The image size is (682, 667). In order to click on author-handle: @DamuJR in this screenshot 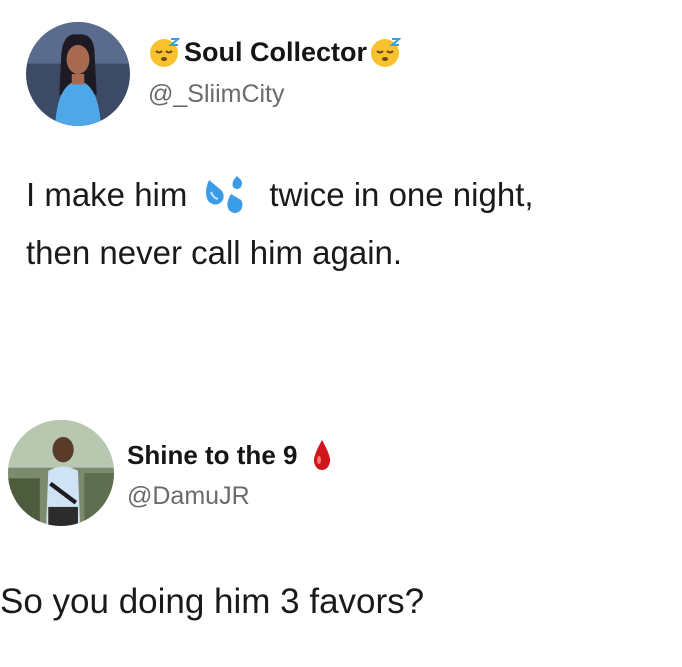, I will do `click(188, 496)`.